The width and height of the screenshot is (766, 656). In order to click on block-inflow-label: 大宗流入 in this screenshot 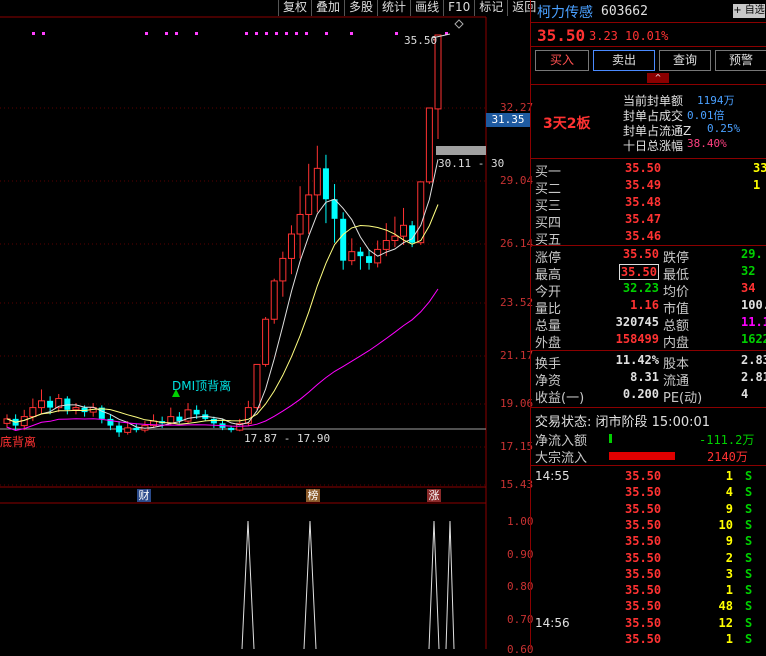, I will do `click(561, 458)`.